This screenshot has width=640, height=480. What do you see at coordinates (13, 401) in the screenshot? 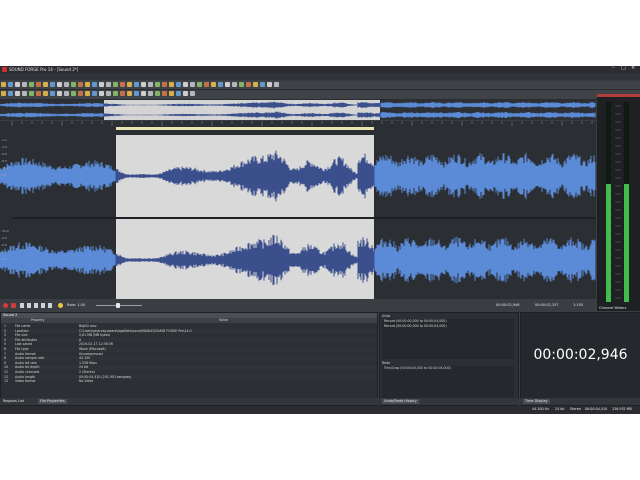
I see `tab-regions-list: Regions List` at bounding box center [13, 401].